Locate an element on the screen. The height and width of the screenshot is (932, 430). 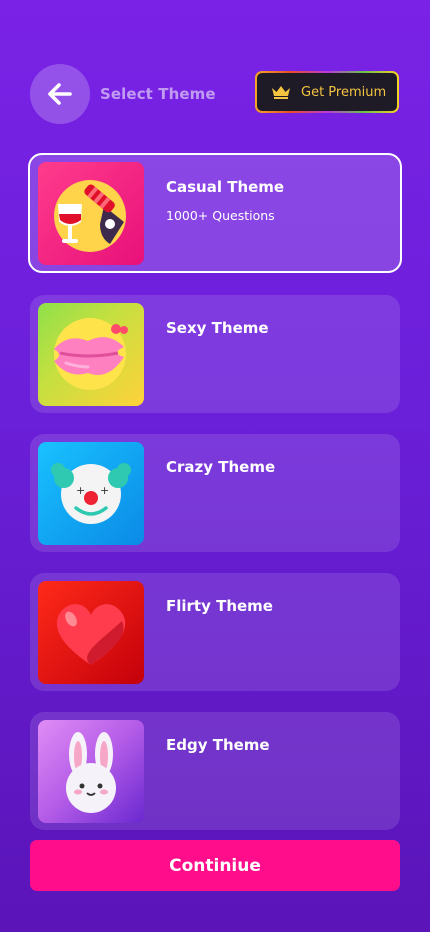
theme-card-flirty: Flirty Theme is located at coordinates (215, 632).